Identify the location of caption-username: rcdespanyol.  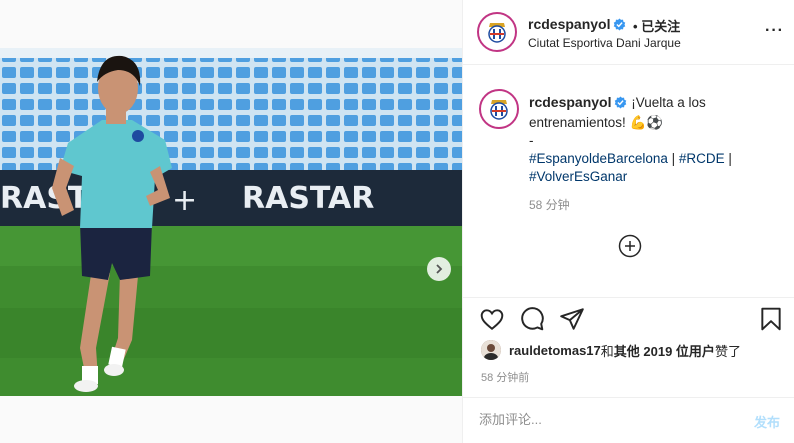
(570, 102).